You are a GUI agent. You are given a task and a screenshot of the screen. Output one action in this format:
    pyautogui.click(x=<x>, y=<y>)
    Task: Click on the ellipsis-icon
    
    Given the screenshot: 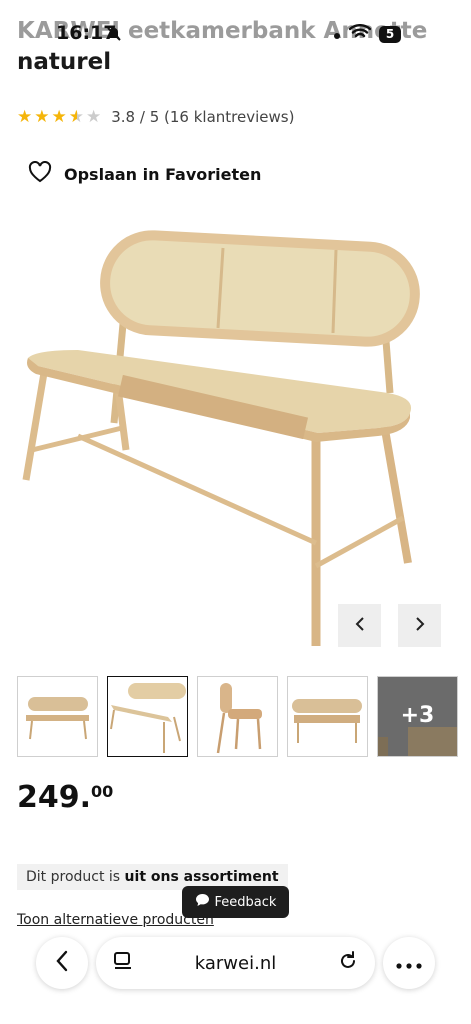 What is the action you would take?
    pyautogui.click(x=409, y=963)
    